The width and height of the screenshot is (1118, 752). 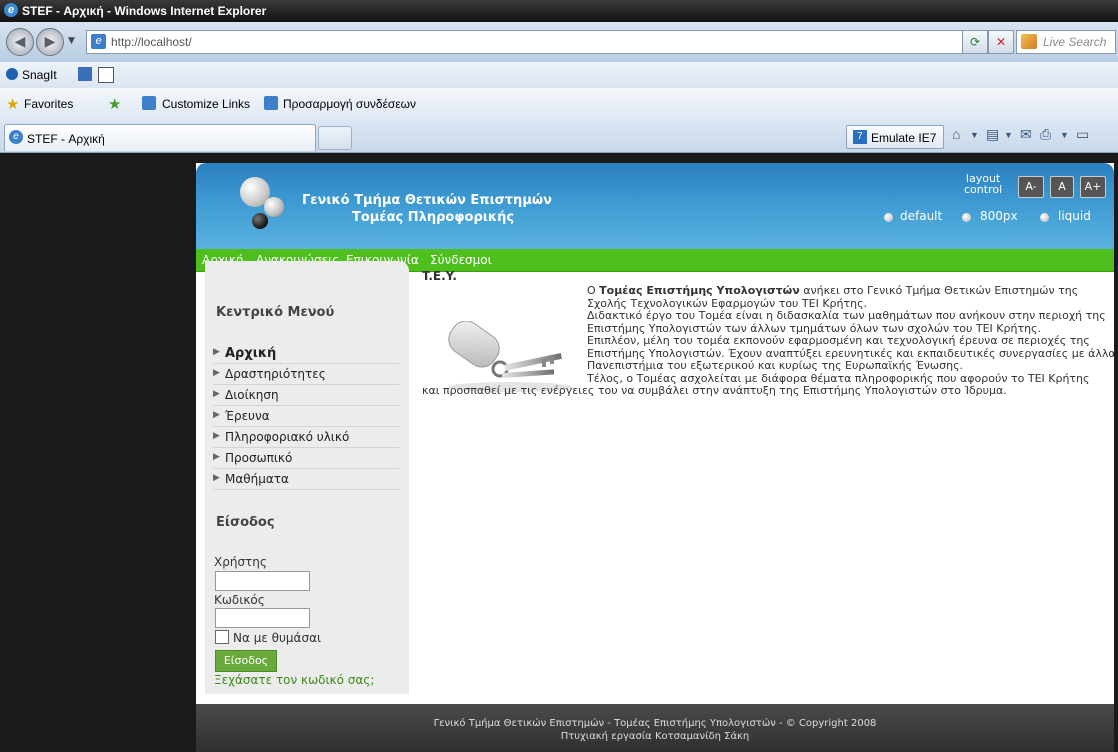 I want to click on password-field, so click(x=262, y=618).